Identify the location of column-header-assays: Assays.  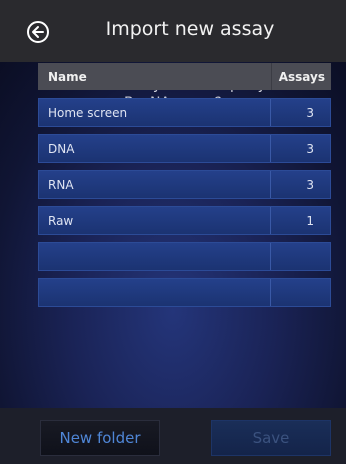
(301, 76).